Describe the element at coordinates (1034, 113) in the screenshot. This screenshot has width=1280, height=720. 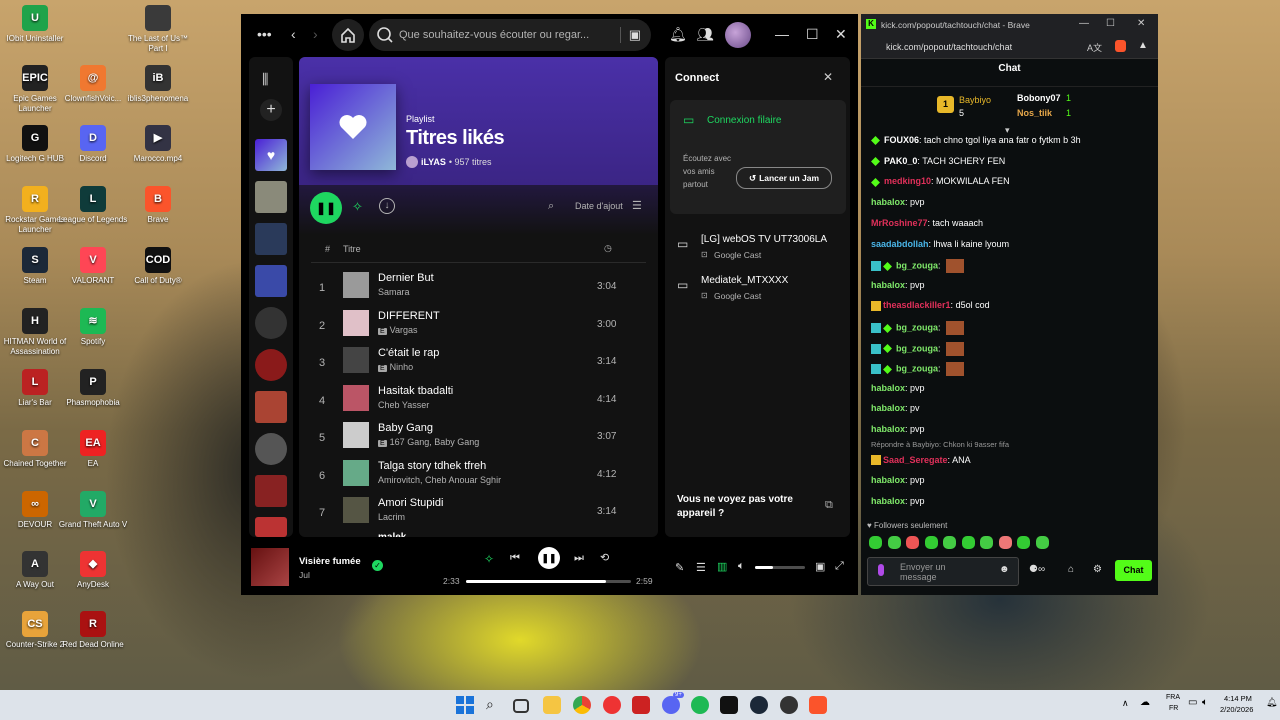
I see `leader-name: Nos_tiik` at that location.